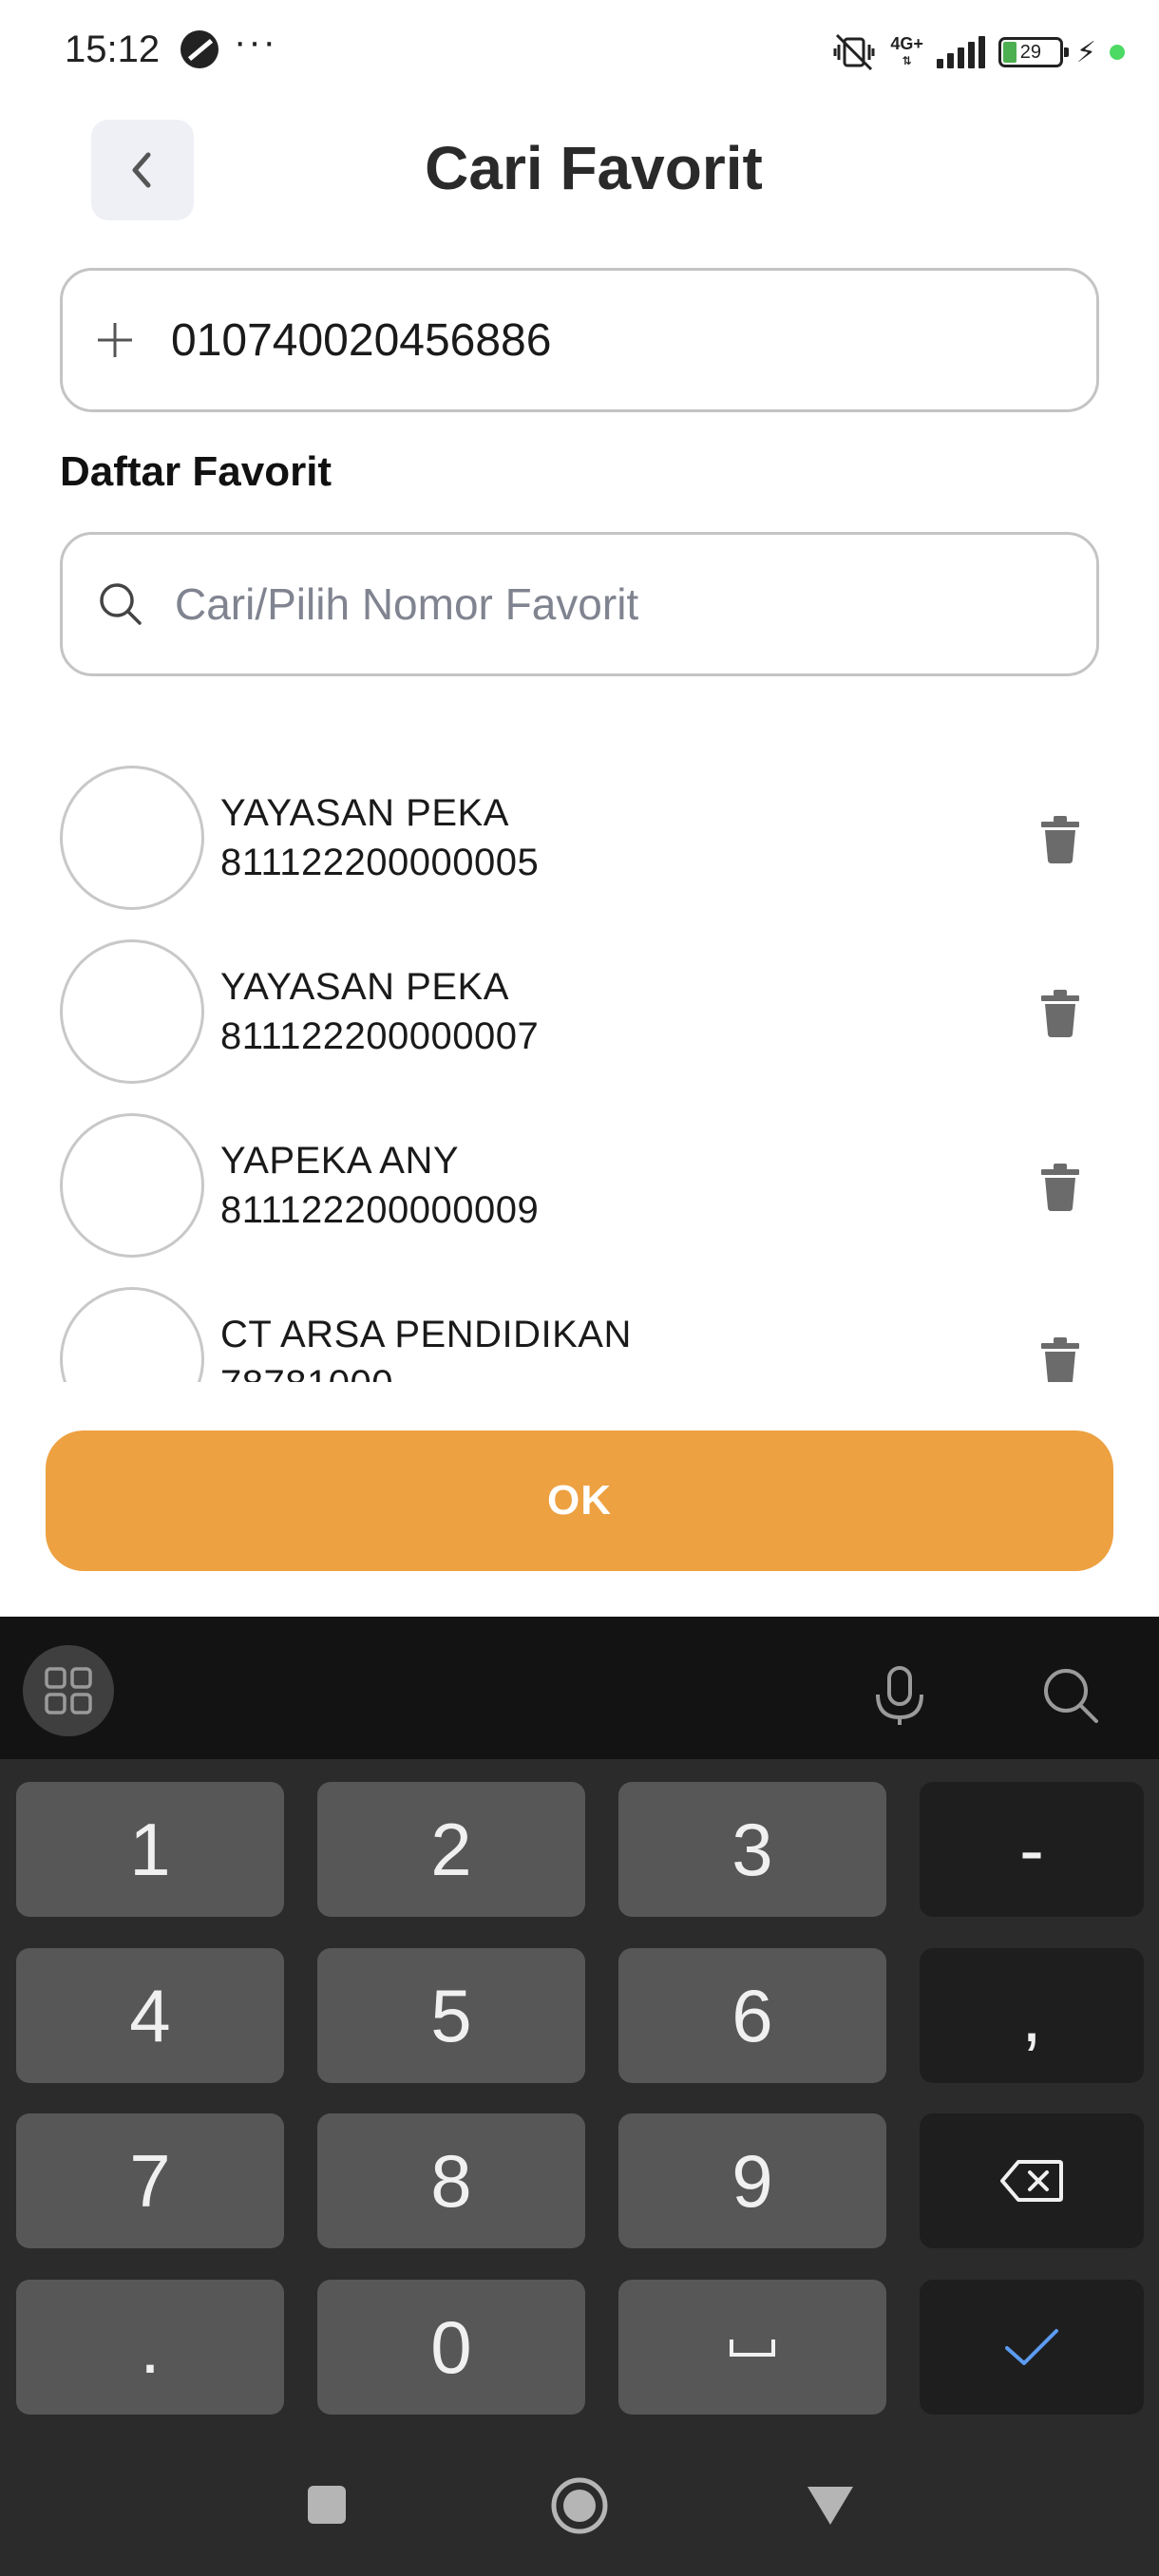  What do you see at coordinates (121, 604) in the screenshot?
I see `search-icon` at bounding box center [121, 604].